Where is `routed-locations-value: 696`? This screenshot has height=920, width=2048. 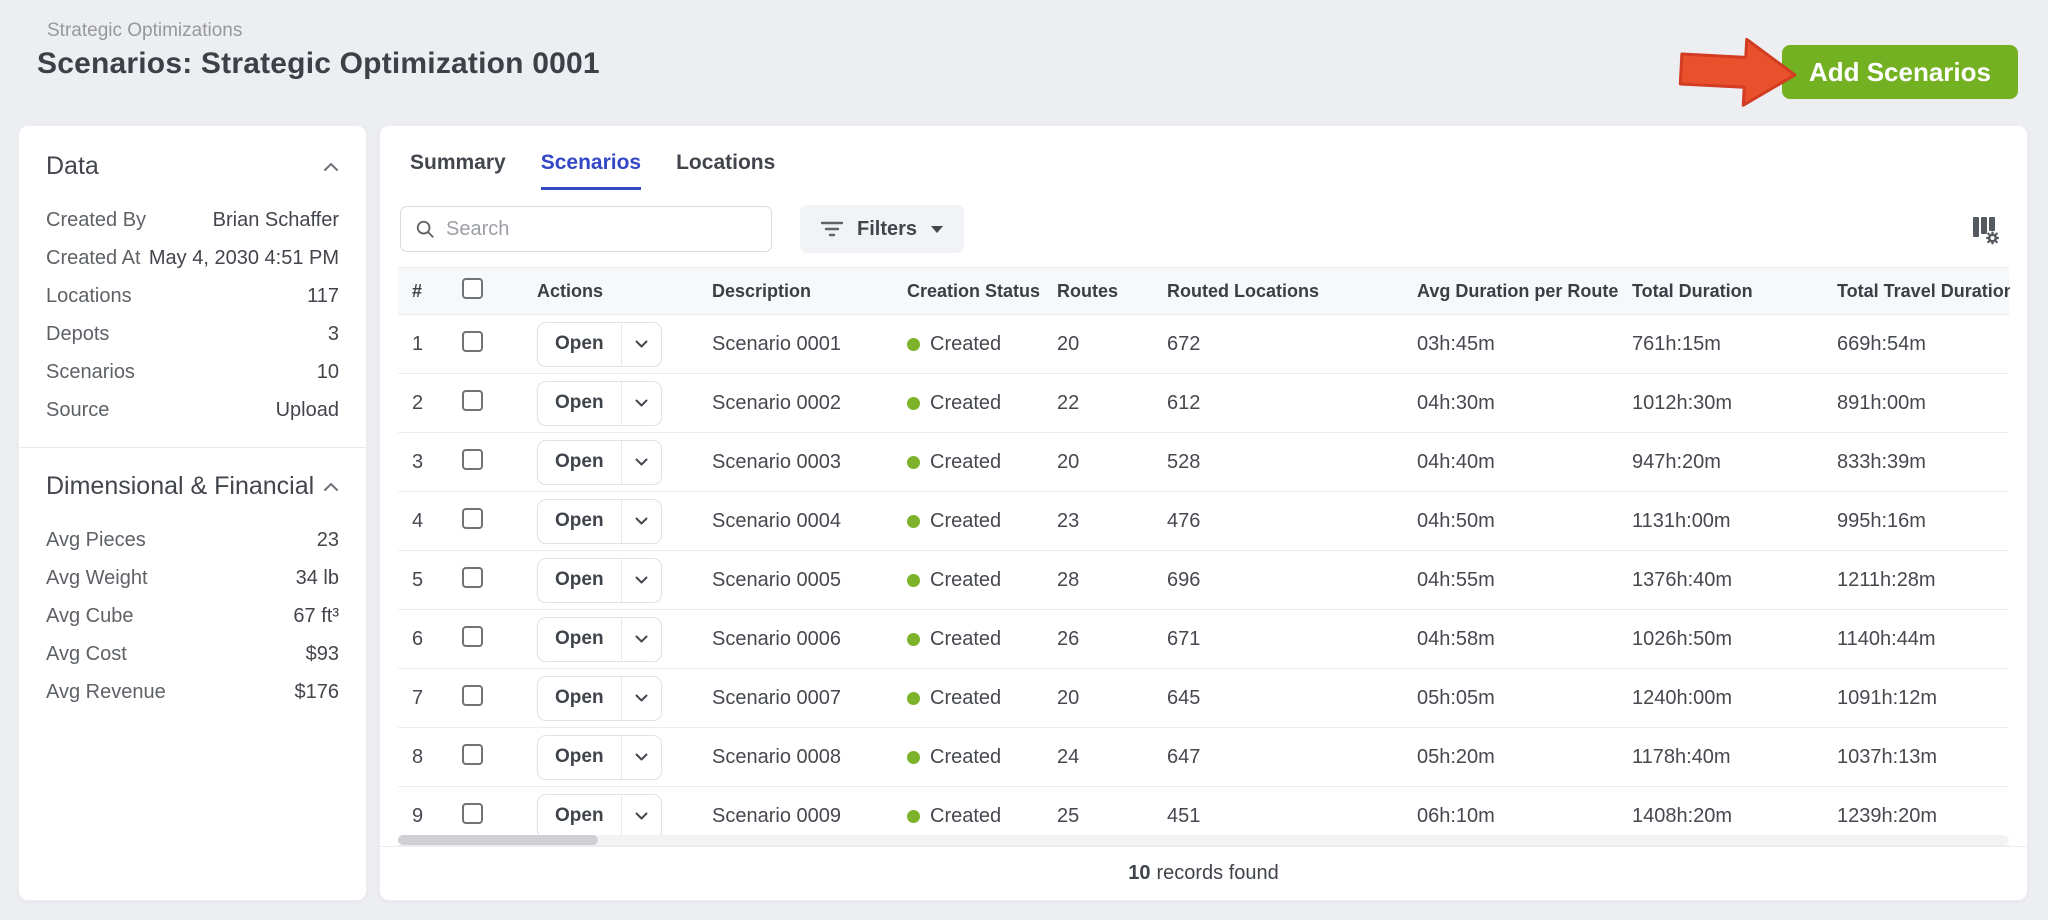 routed-locations-value: 696 is located at coordinates (1184, 579).